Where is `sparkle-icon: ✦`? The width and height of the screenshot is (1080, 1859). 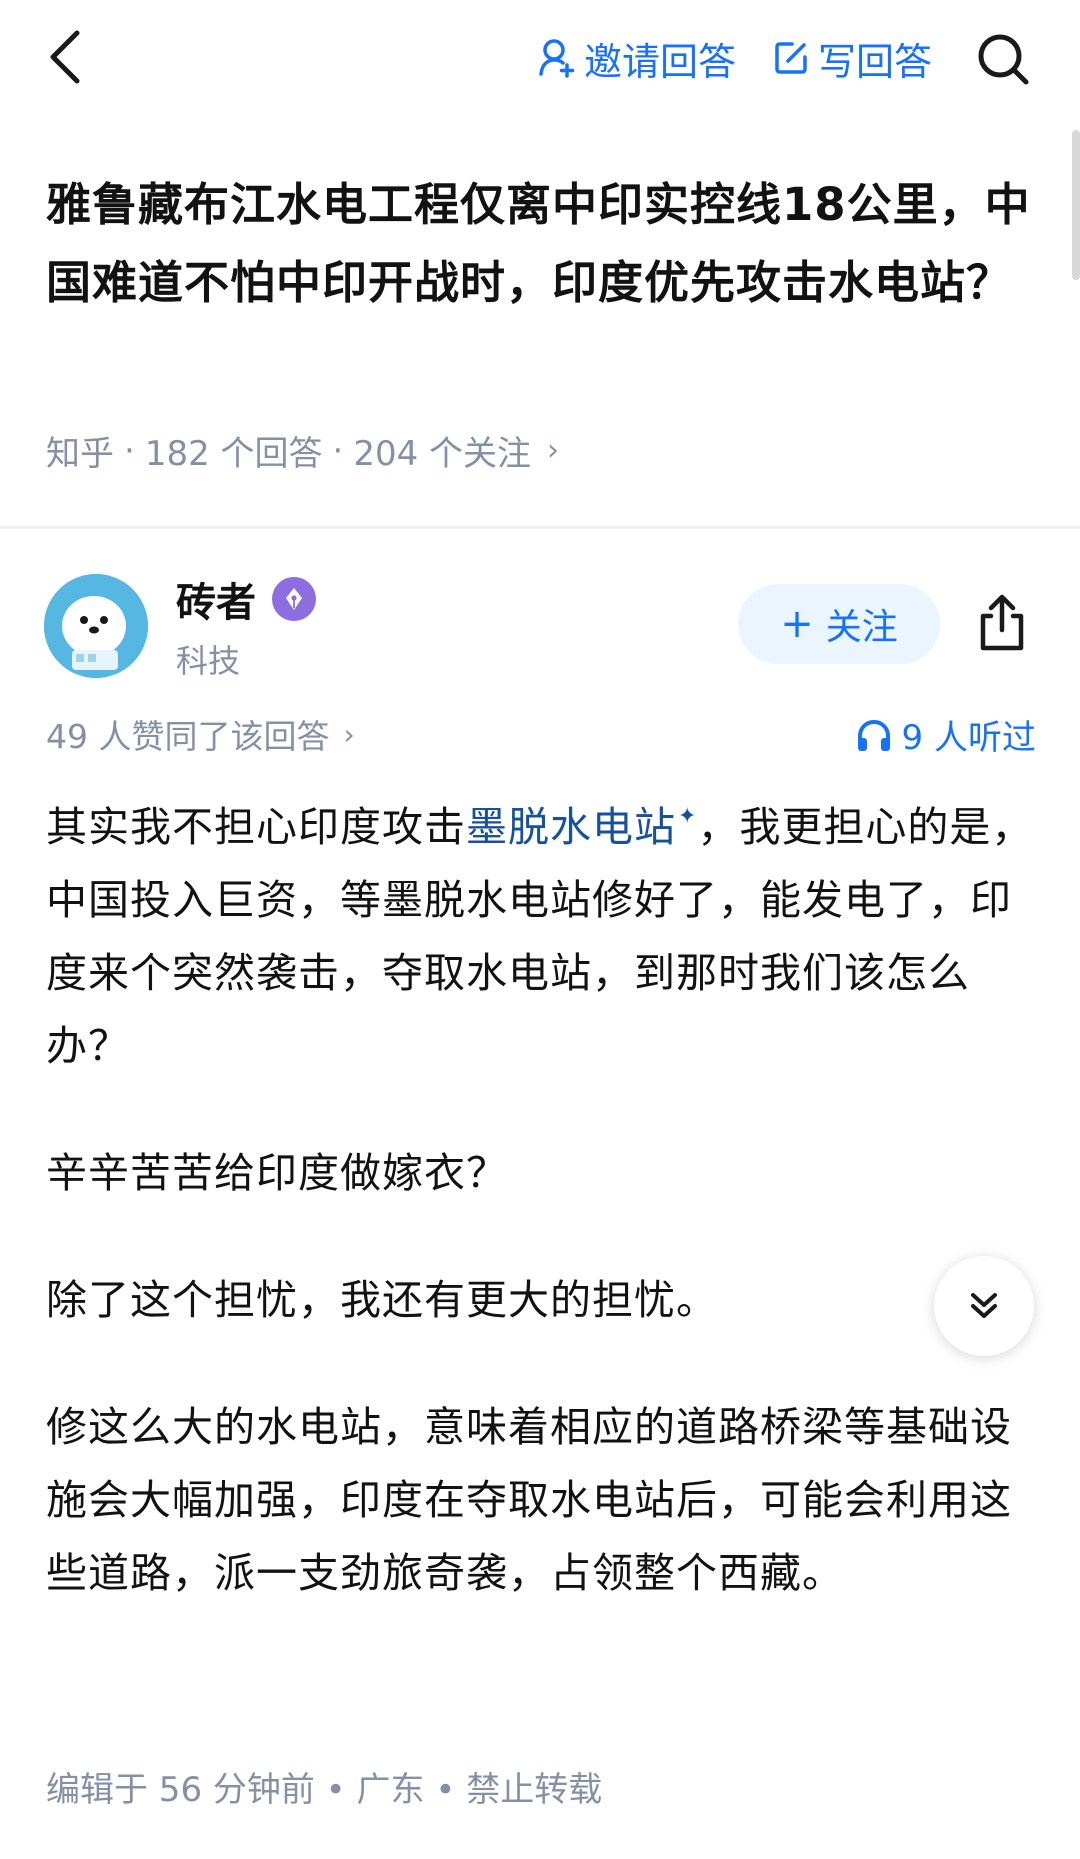 sparkle-icon: ✦ is located at coordinates (688, 816).